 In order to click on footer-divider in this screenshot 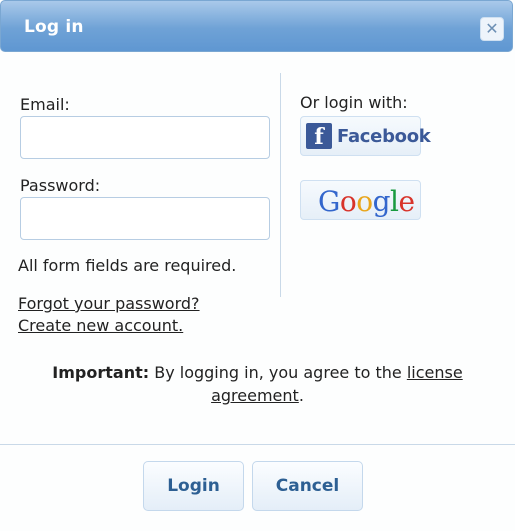, I will do `click(257, 444)`.